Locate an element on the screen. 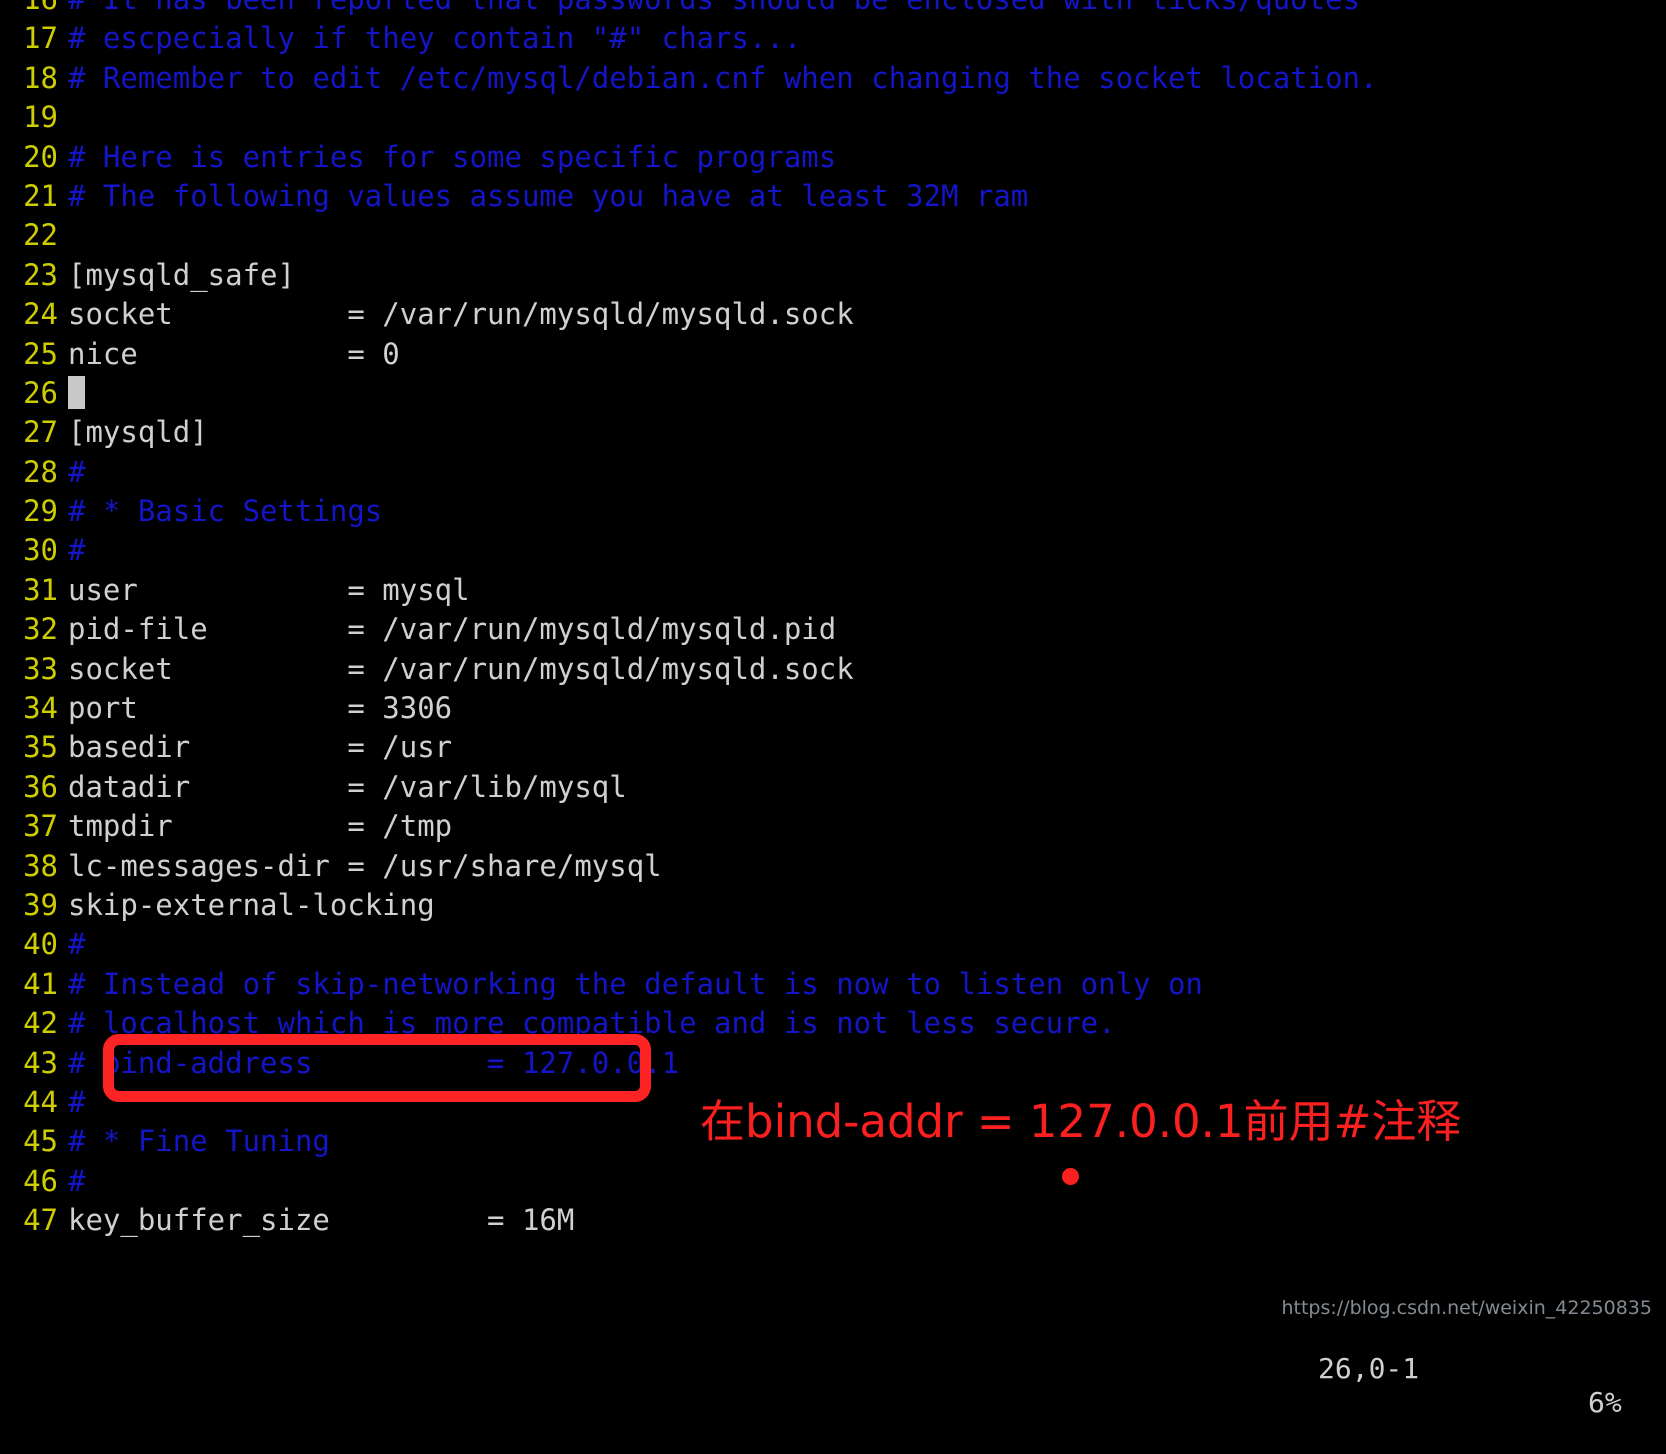 This screenshot has width=1666, height=1454. line-number: 25 is located at coordinates (40, 353).